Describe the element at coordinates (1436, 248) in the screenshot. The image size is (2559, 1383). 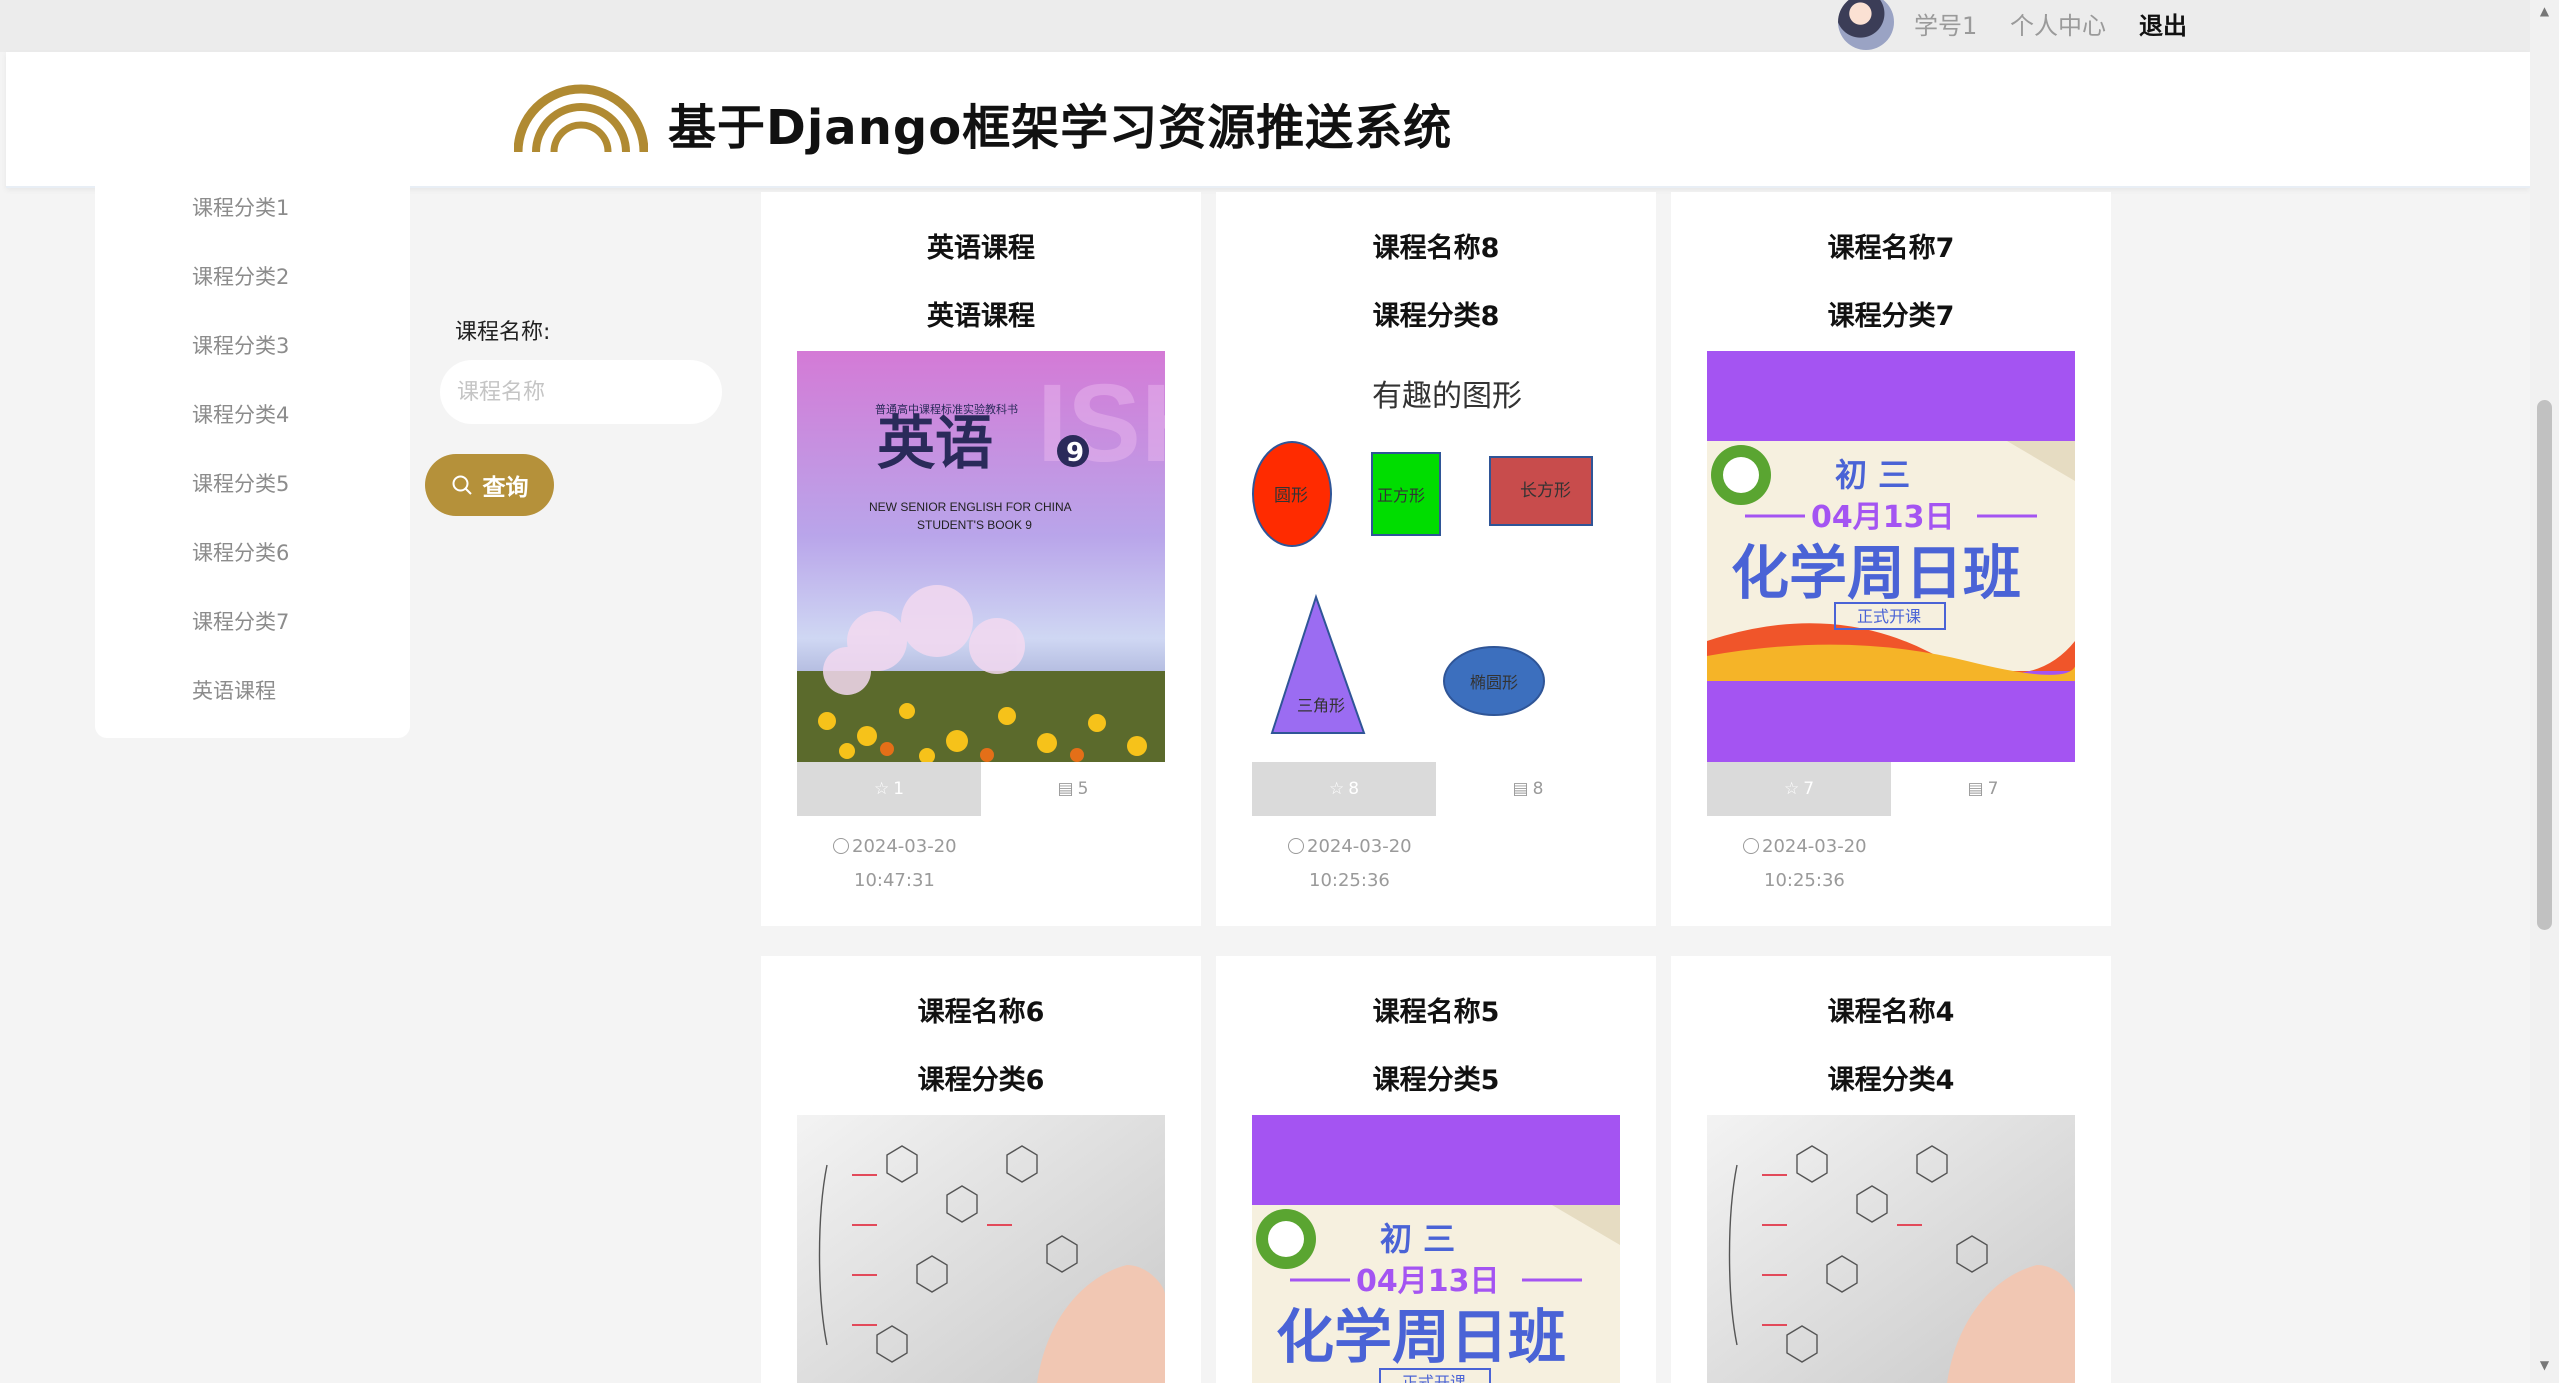
I see `course-name: 课程名称8` at that location.